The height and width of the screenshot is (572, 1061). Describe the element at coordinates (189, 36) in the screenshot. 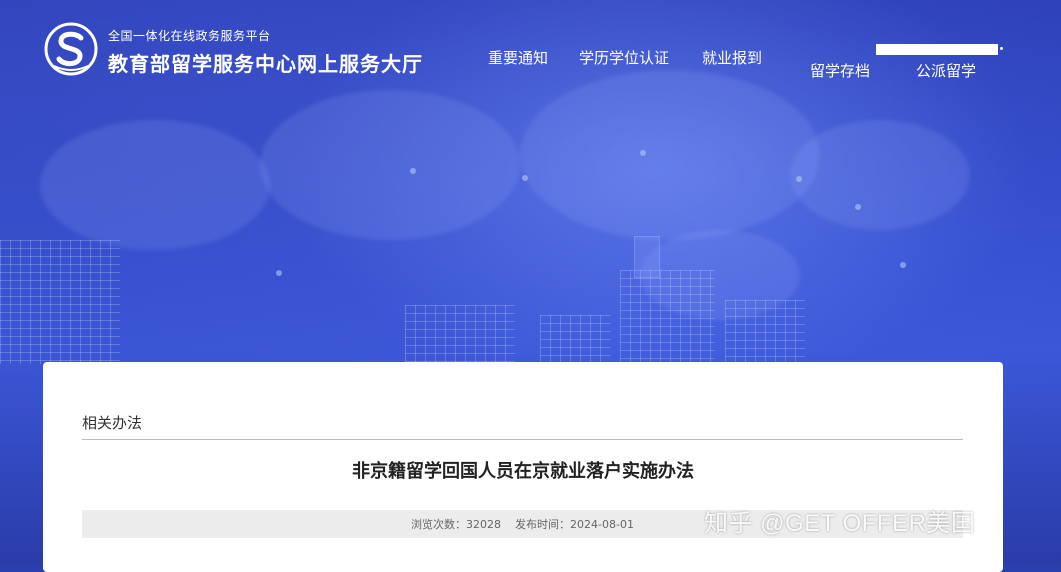

I see `platform-subtitle: 全国一体化在线政务服务平台` at that location.